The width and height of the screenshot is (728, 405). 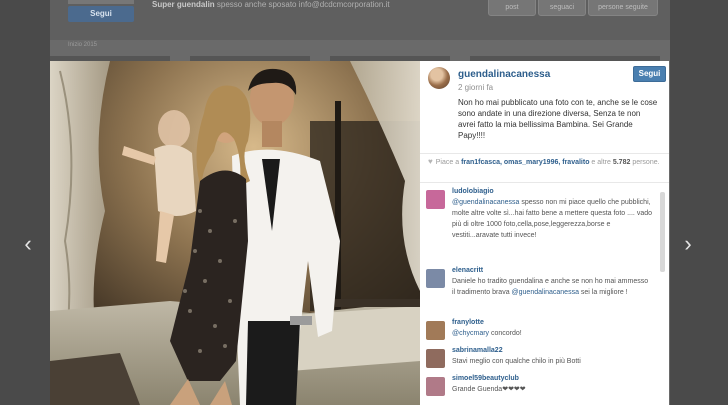 What do you see at coordinates (477, 350) in the screenshot?
I see `commenter-username: sabrinamalla22` at bounding box center [477, 350].